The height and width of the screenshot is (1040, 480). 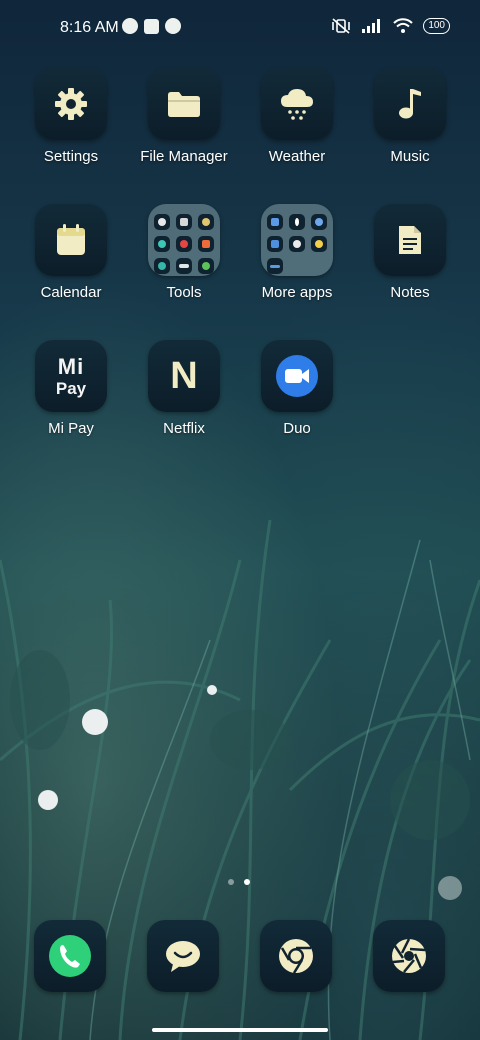 I want to click on gear-icon, so click(x=71, y=104).